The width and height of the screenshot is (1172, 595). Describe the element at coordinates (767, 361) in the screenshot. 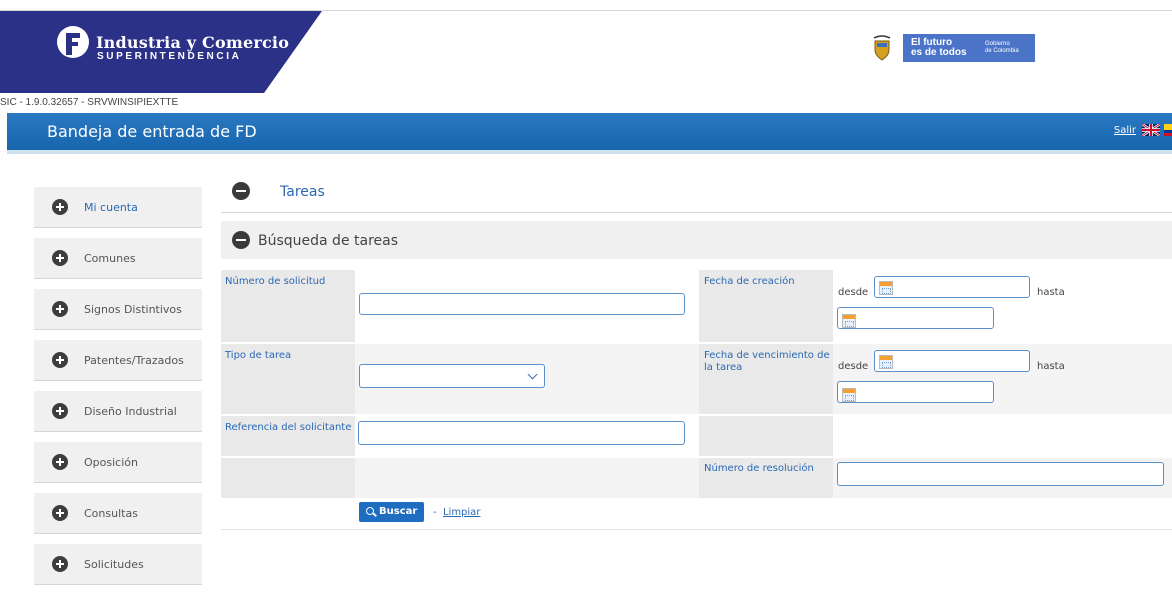

I see `fecha-vencimiento-label: Fecha de vencimiento de la tarea` at that location.